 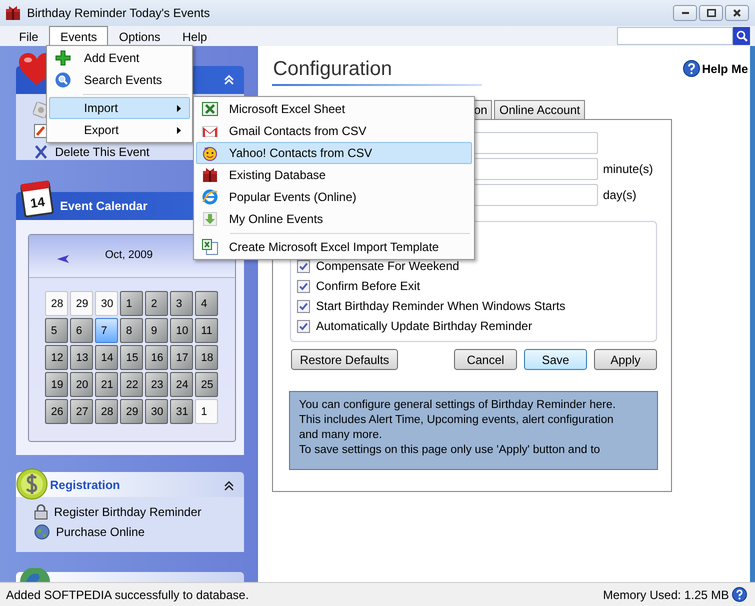 What do you see at coordinates (131, 384) in the screenshot?
I see `calendar-day: 22` at bounding box center [131, 384].